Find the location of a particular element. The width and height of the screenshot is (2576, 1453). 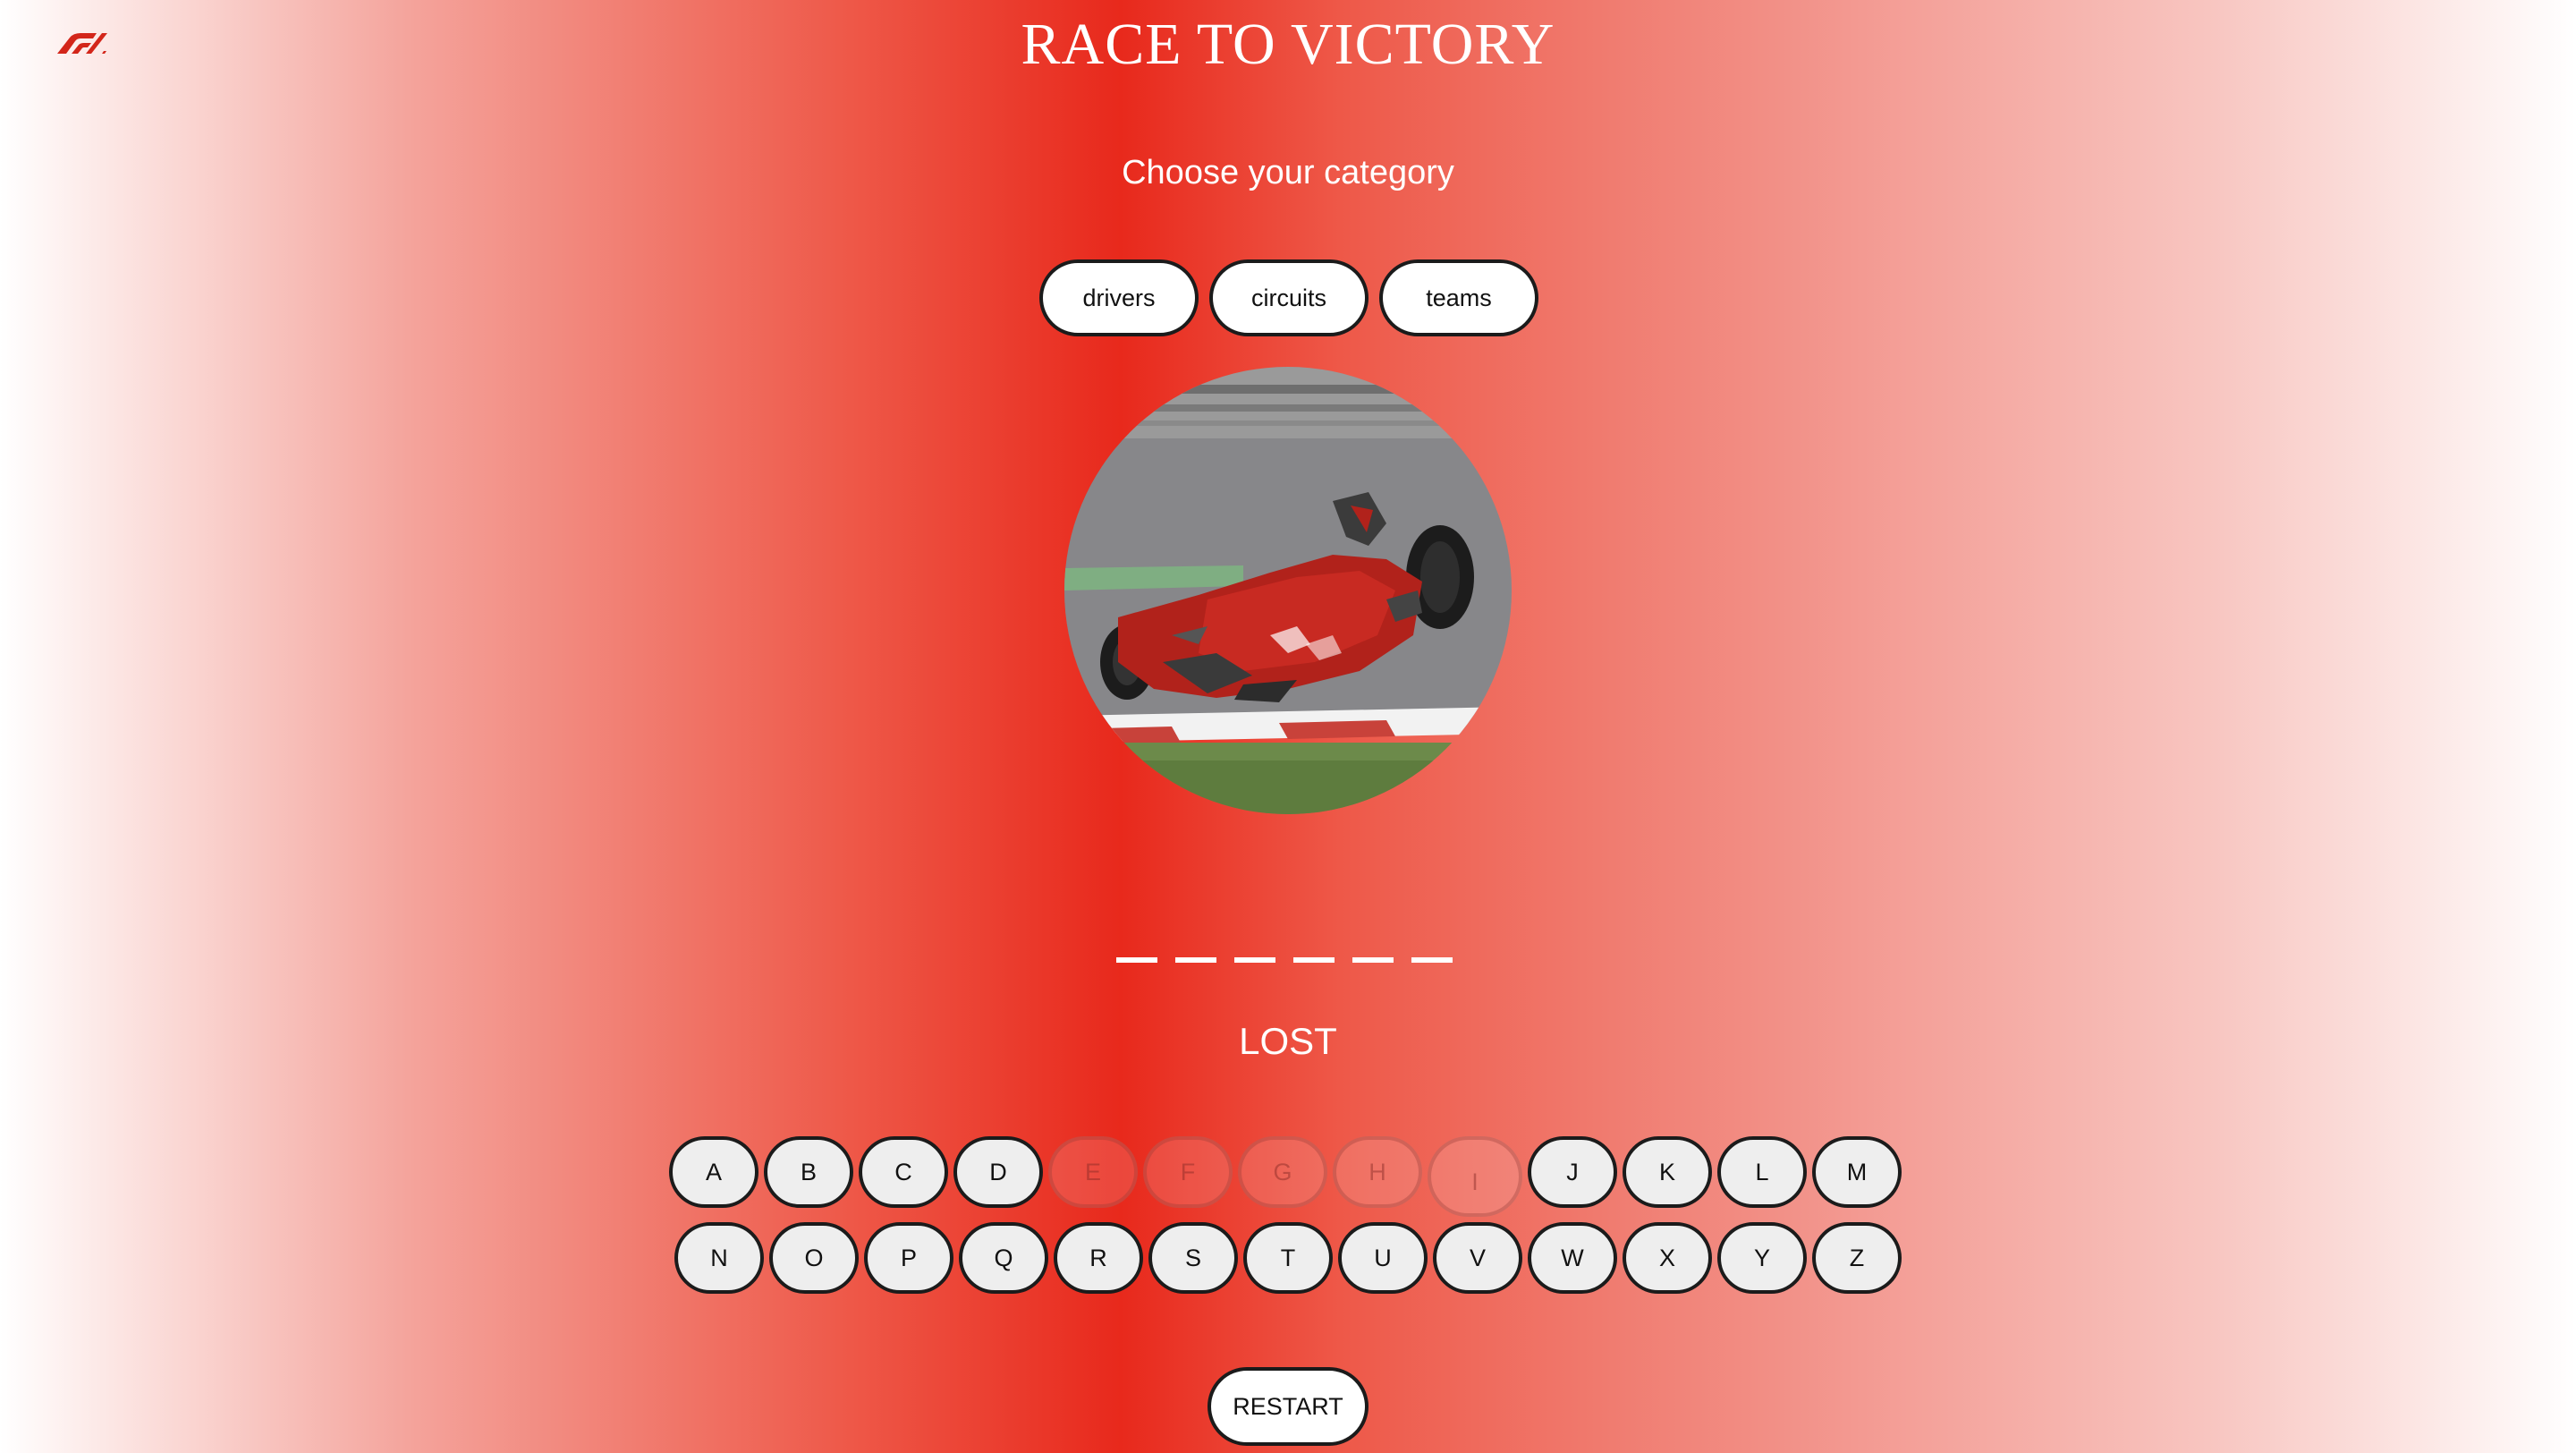

key-p: P is located at coordinates (908, 1258).